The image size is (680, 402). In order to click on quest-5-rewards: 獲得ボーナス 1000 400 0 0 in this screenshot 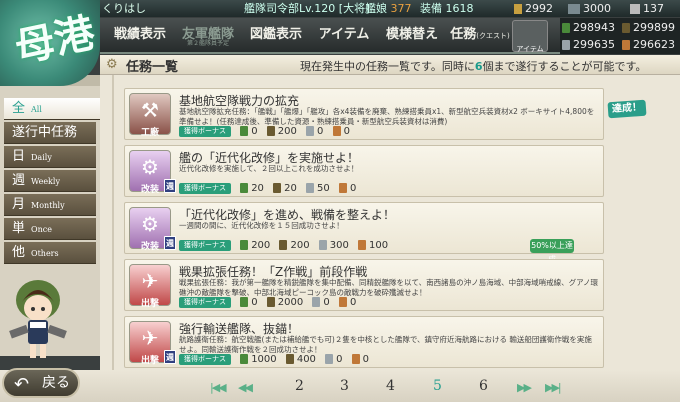, I will do `click(274, 360)`.